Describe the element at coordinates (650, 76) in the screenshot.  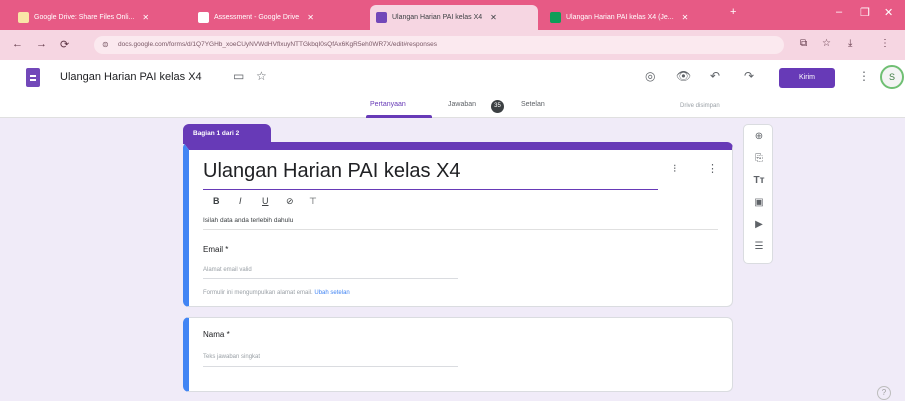
I see `palette-icon: ◎` at that location.